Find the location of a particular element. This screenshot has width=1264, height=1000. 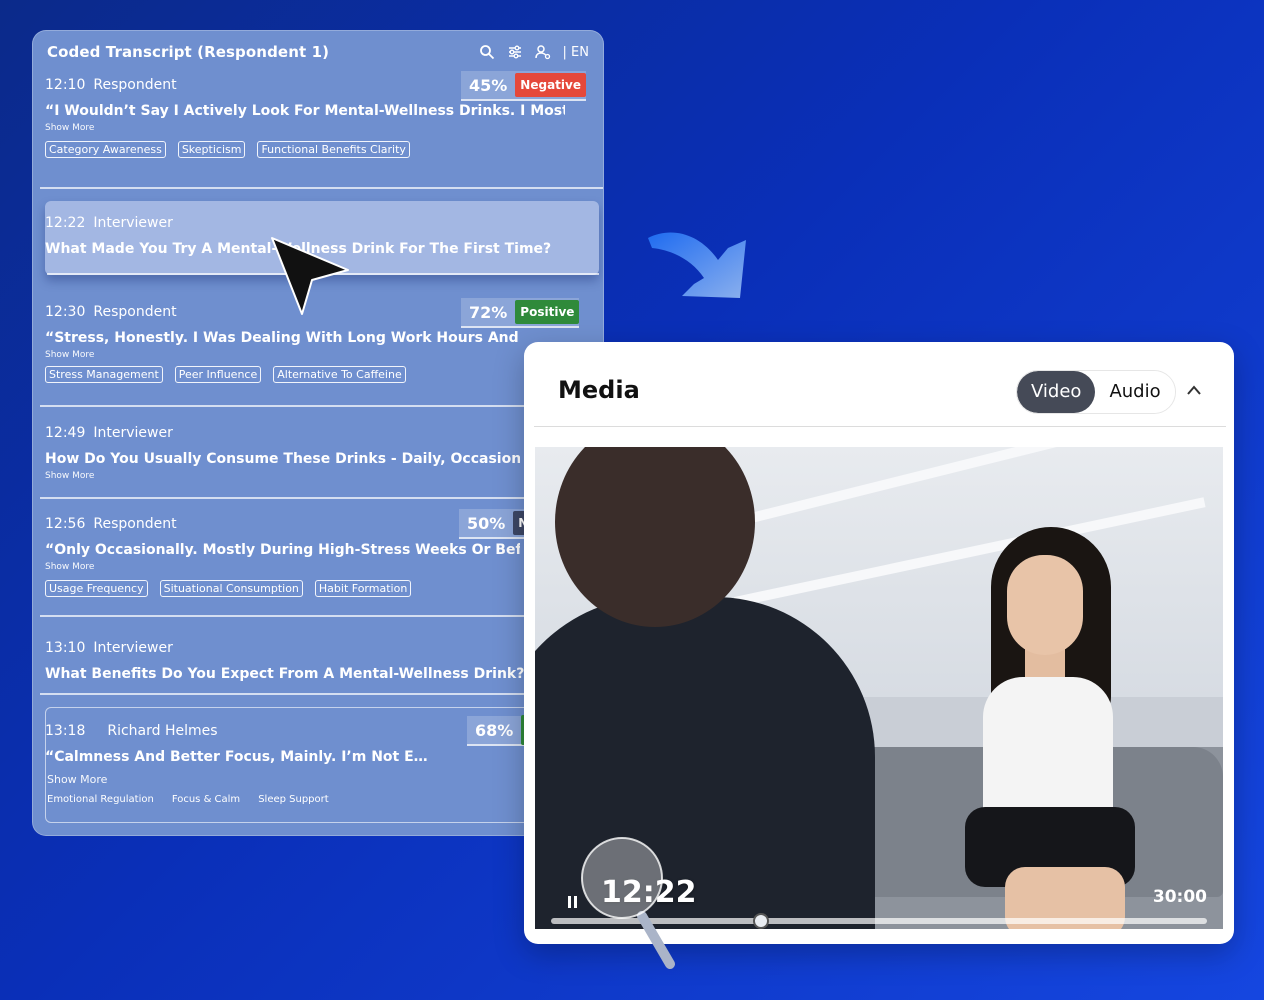

transcript-toolbar: | EN is located at coordinates (534, 52).